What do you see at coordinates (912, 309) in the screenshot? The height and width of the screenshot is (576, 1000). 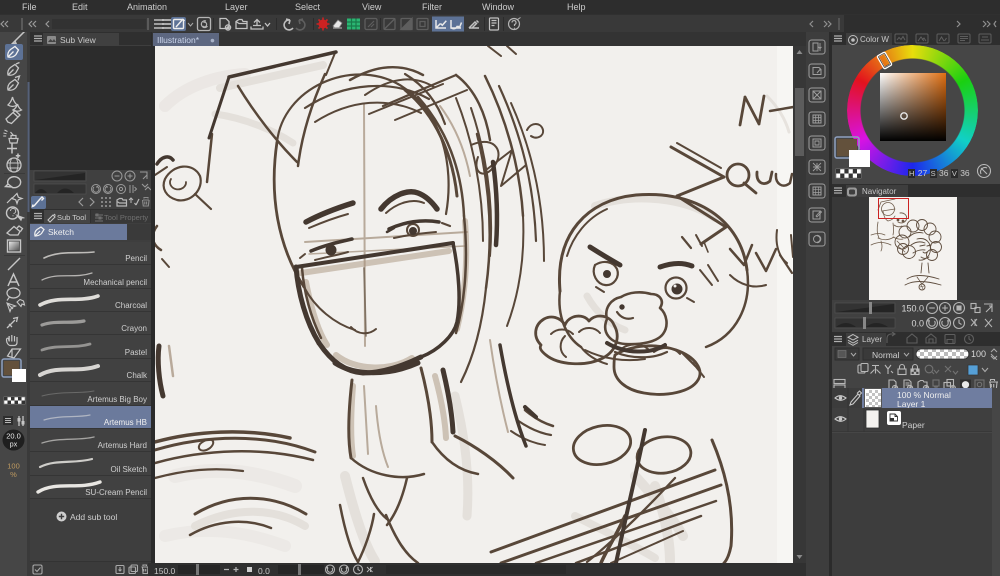 I see `svg-text: 150.0` at bounding box center [912, 309].